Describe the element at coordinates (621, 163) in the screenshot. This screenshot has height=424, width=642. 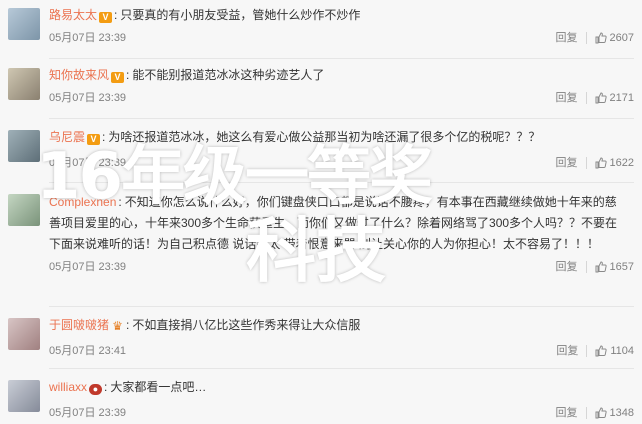
I see `like-count: 1622` at that location.